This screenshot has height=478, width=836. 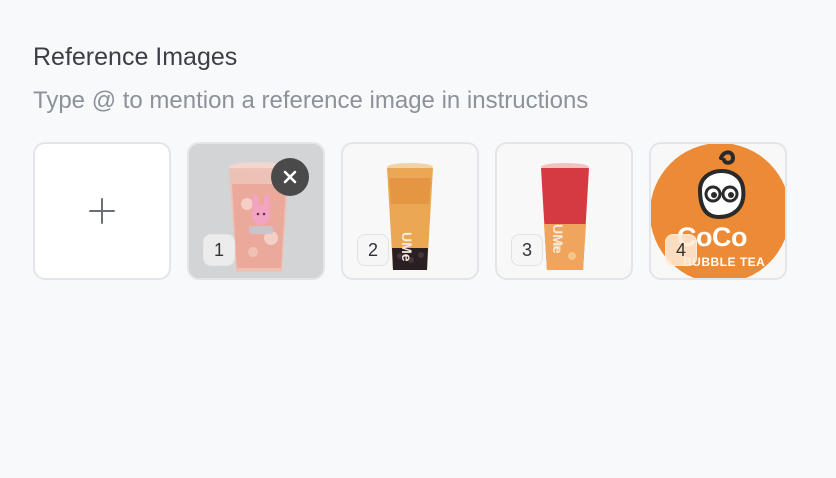 I want to click on section-title: Reference Images, so click(x=135, y=57).